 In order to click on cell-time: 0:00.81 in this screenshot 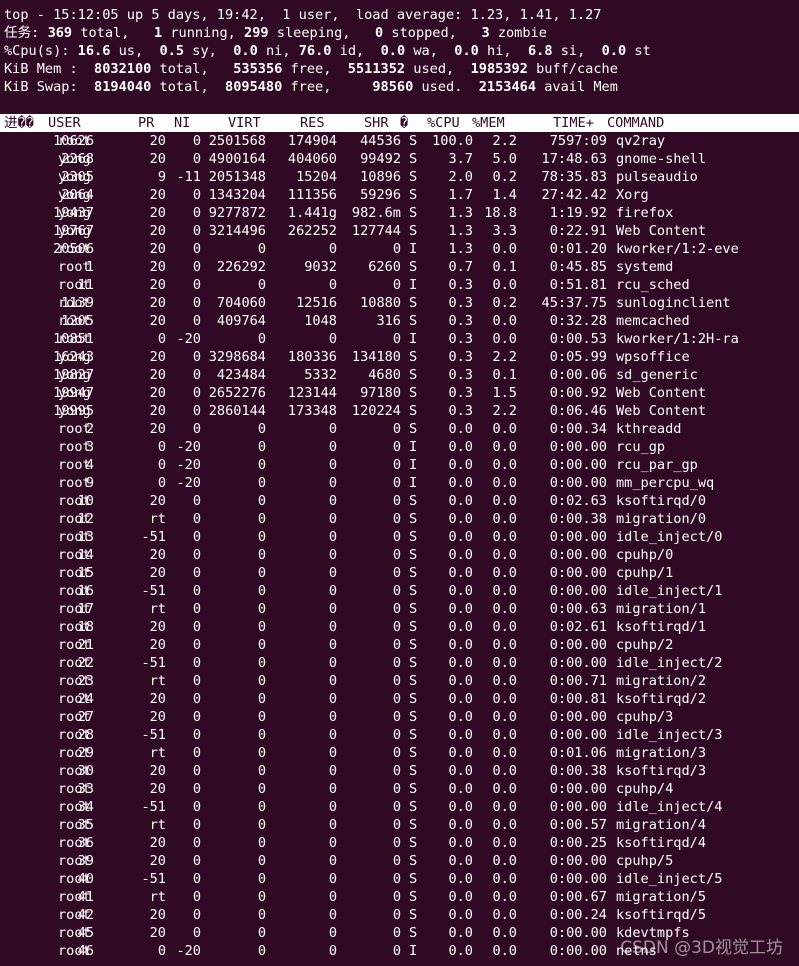, I will do `click(578, 699)`.